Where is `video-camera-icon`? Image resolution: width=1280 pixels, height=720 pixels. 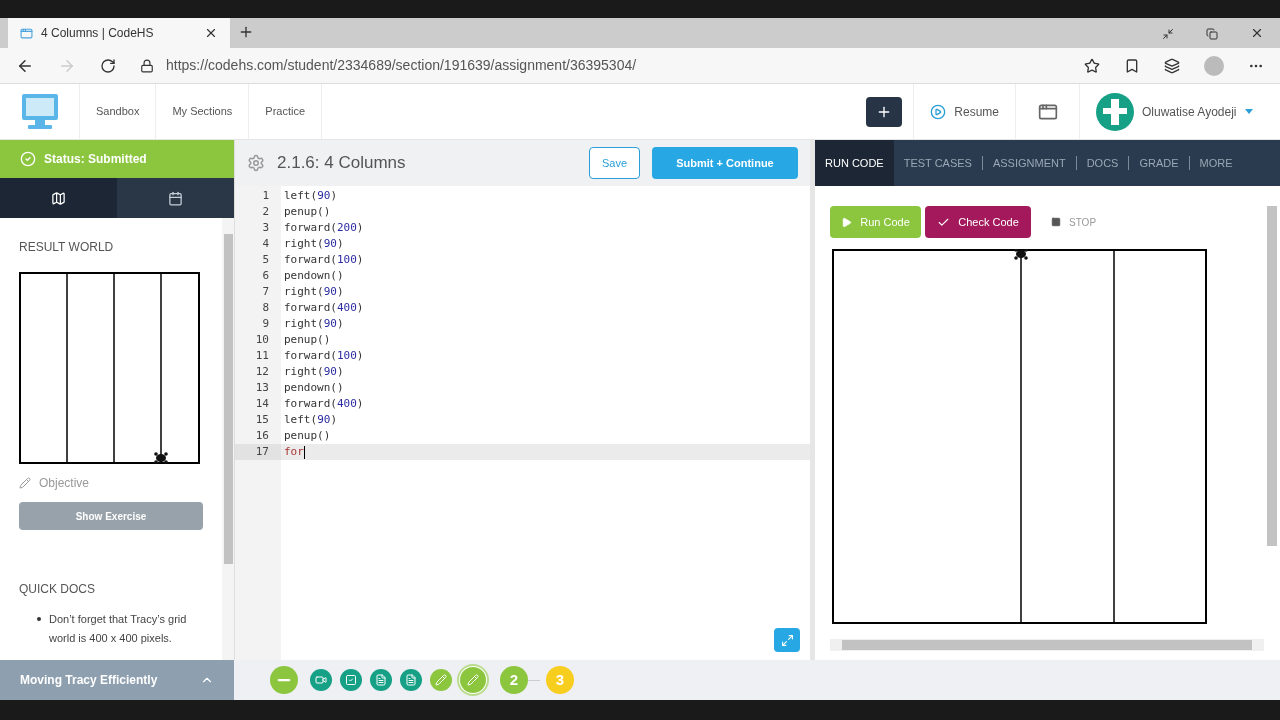
video-camera-icon is located at coordinates (321, 680).